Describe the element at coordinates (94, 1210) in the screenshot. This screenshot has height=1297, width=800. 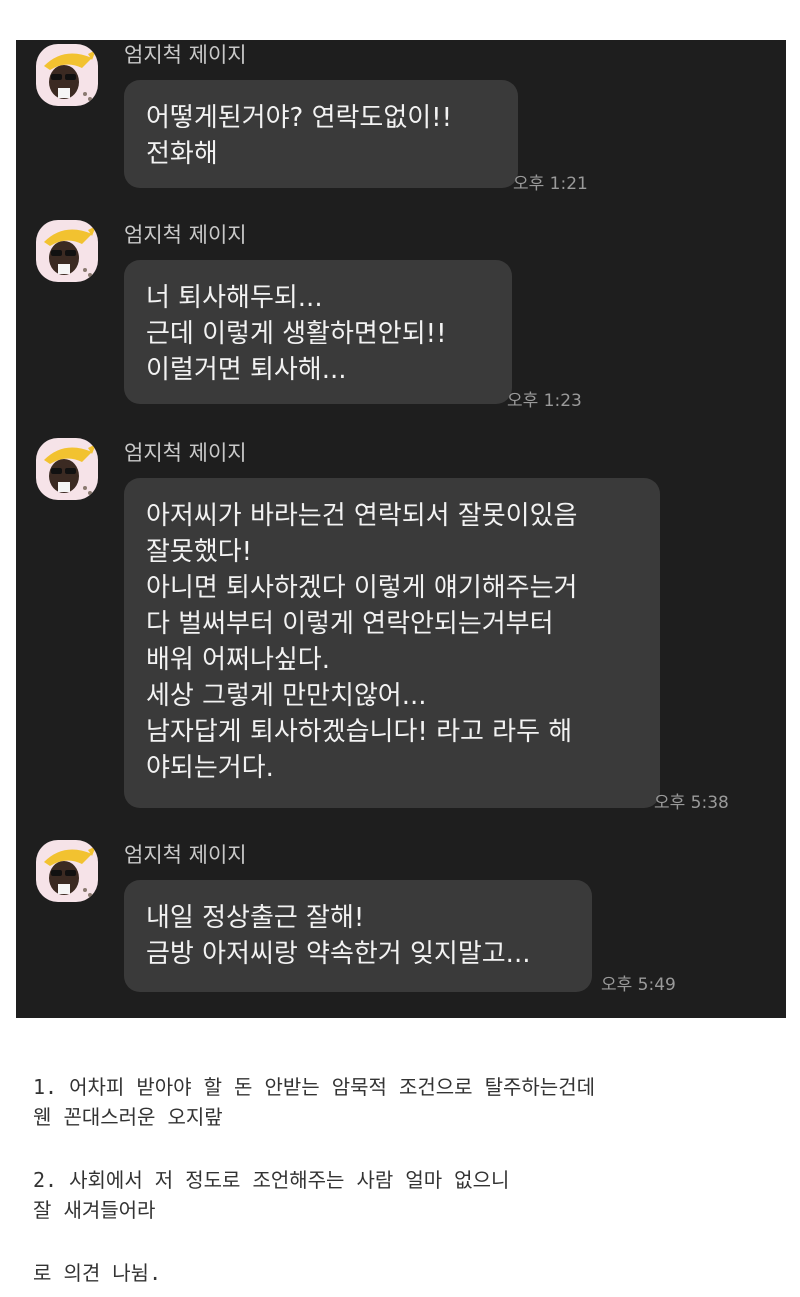
I see `comment-line: 잘 새겨들어라` at that location.